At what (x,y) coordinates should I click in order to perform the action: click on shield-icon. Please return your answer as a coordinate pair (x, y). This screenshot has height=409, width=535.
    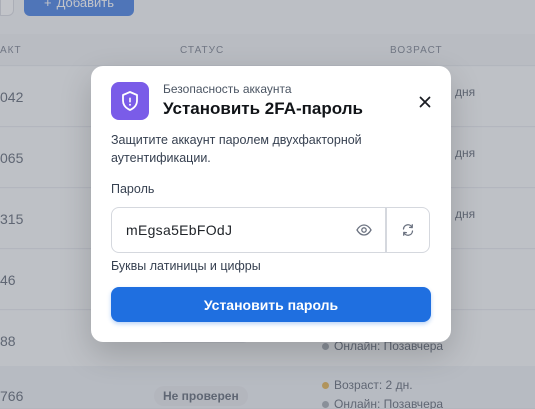
    Looking at the image, I should click on (130, 101).